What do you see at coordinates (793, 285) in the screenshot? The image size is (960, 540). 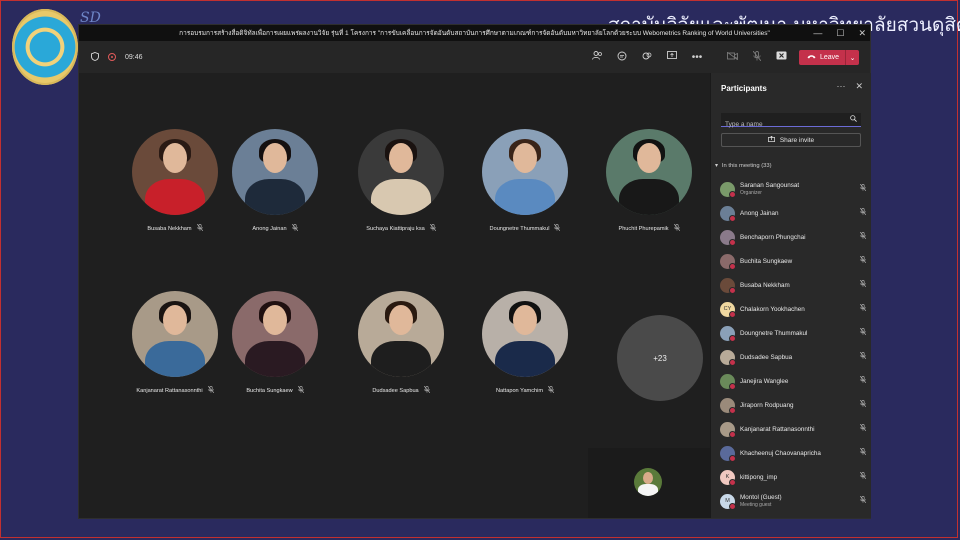 I see `participant-row: Busaba Nekkham` at bounding box center [793, 285].